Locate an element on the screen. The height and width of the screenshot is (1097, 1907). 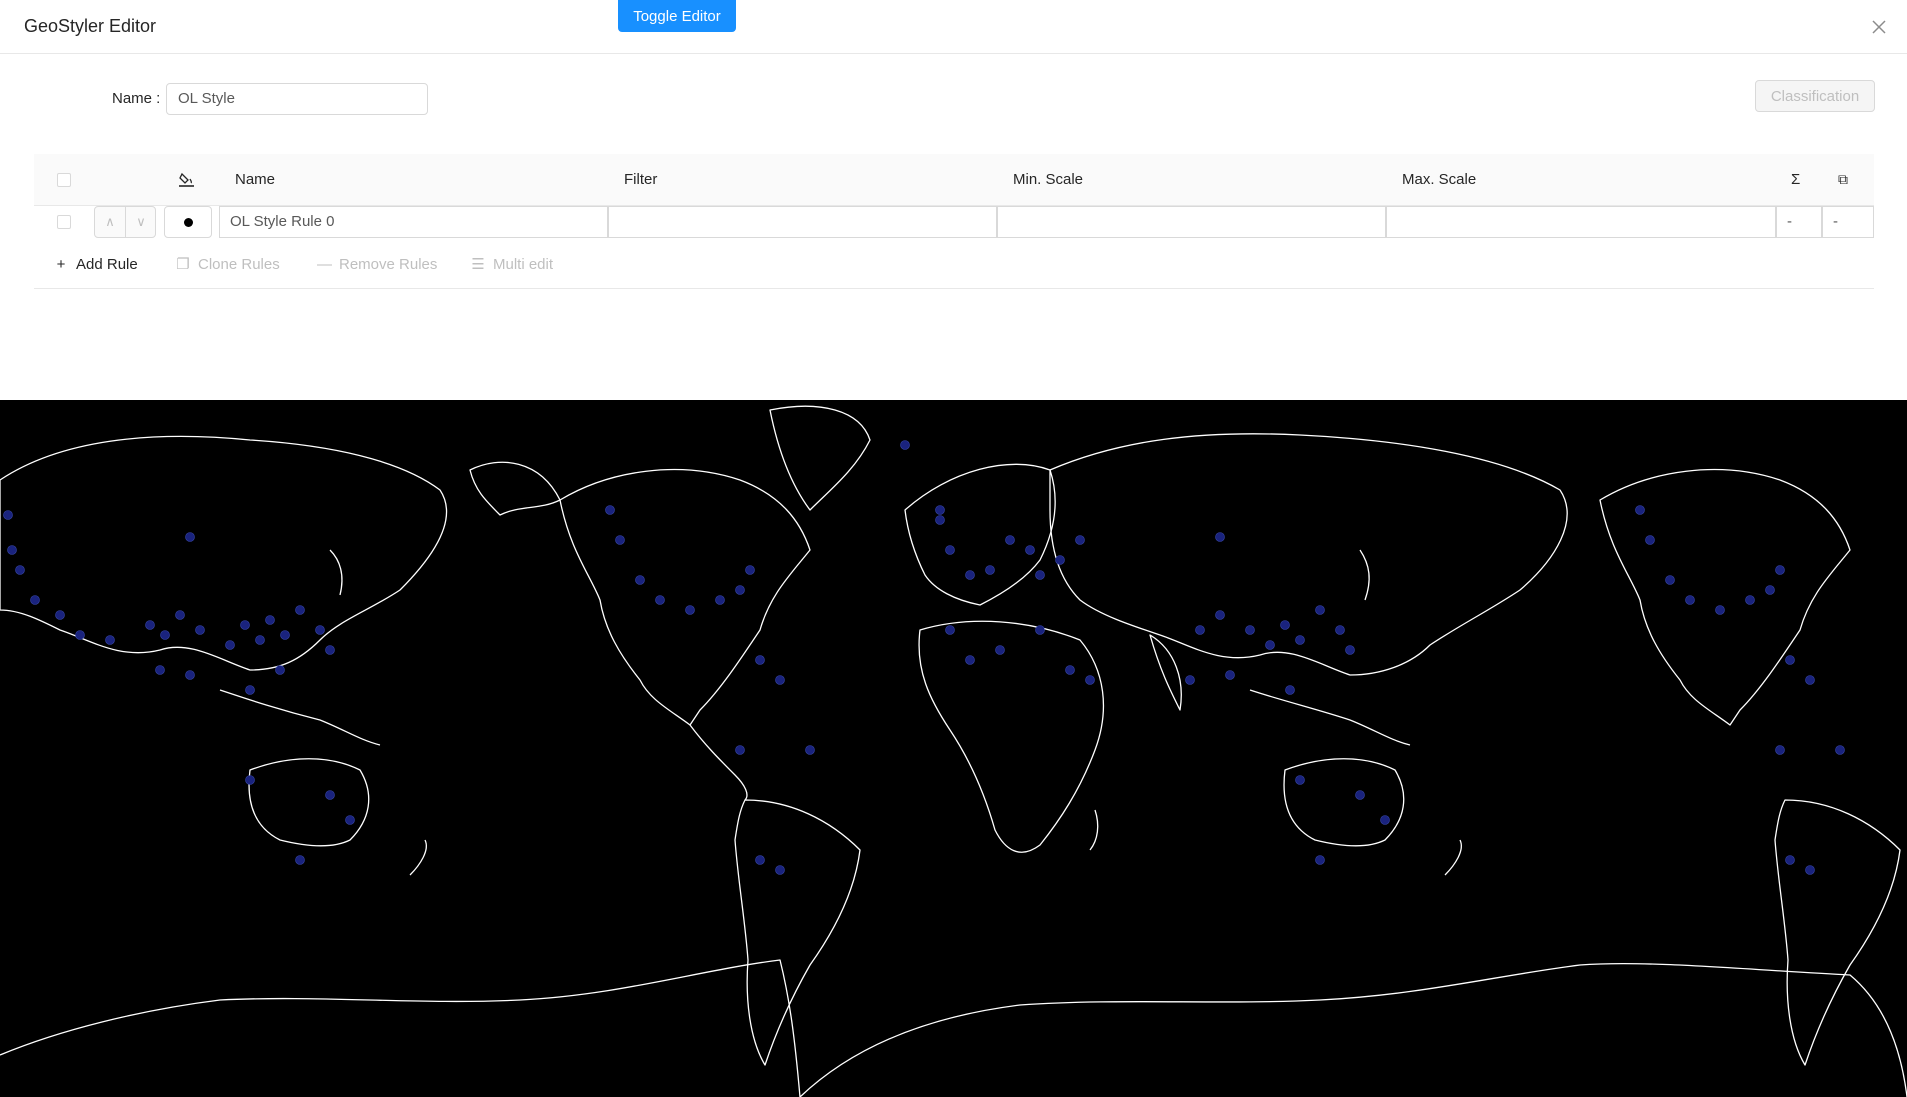
symbolizer-preview-button is located at coordinates (188, 222).